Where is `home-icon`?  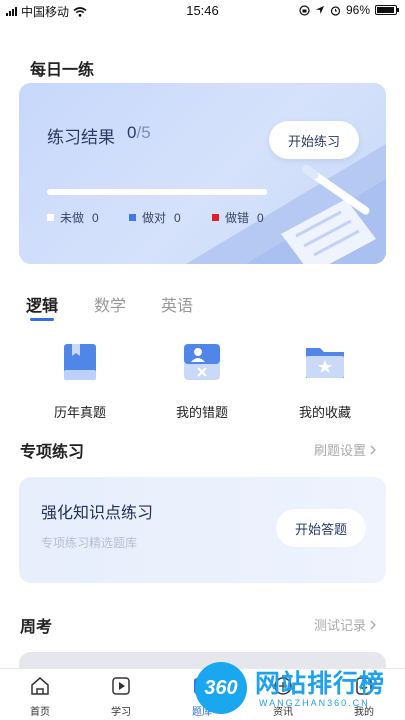 home-icon is located at coordinates (40, 686).